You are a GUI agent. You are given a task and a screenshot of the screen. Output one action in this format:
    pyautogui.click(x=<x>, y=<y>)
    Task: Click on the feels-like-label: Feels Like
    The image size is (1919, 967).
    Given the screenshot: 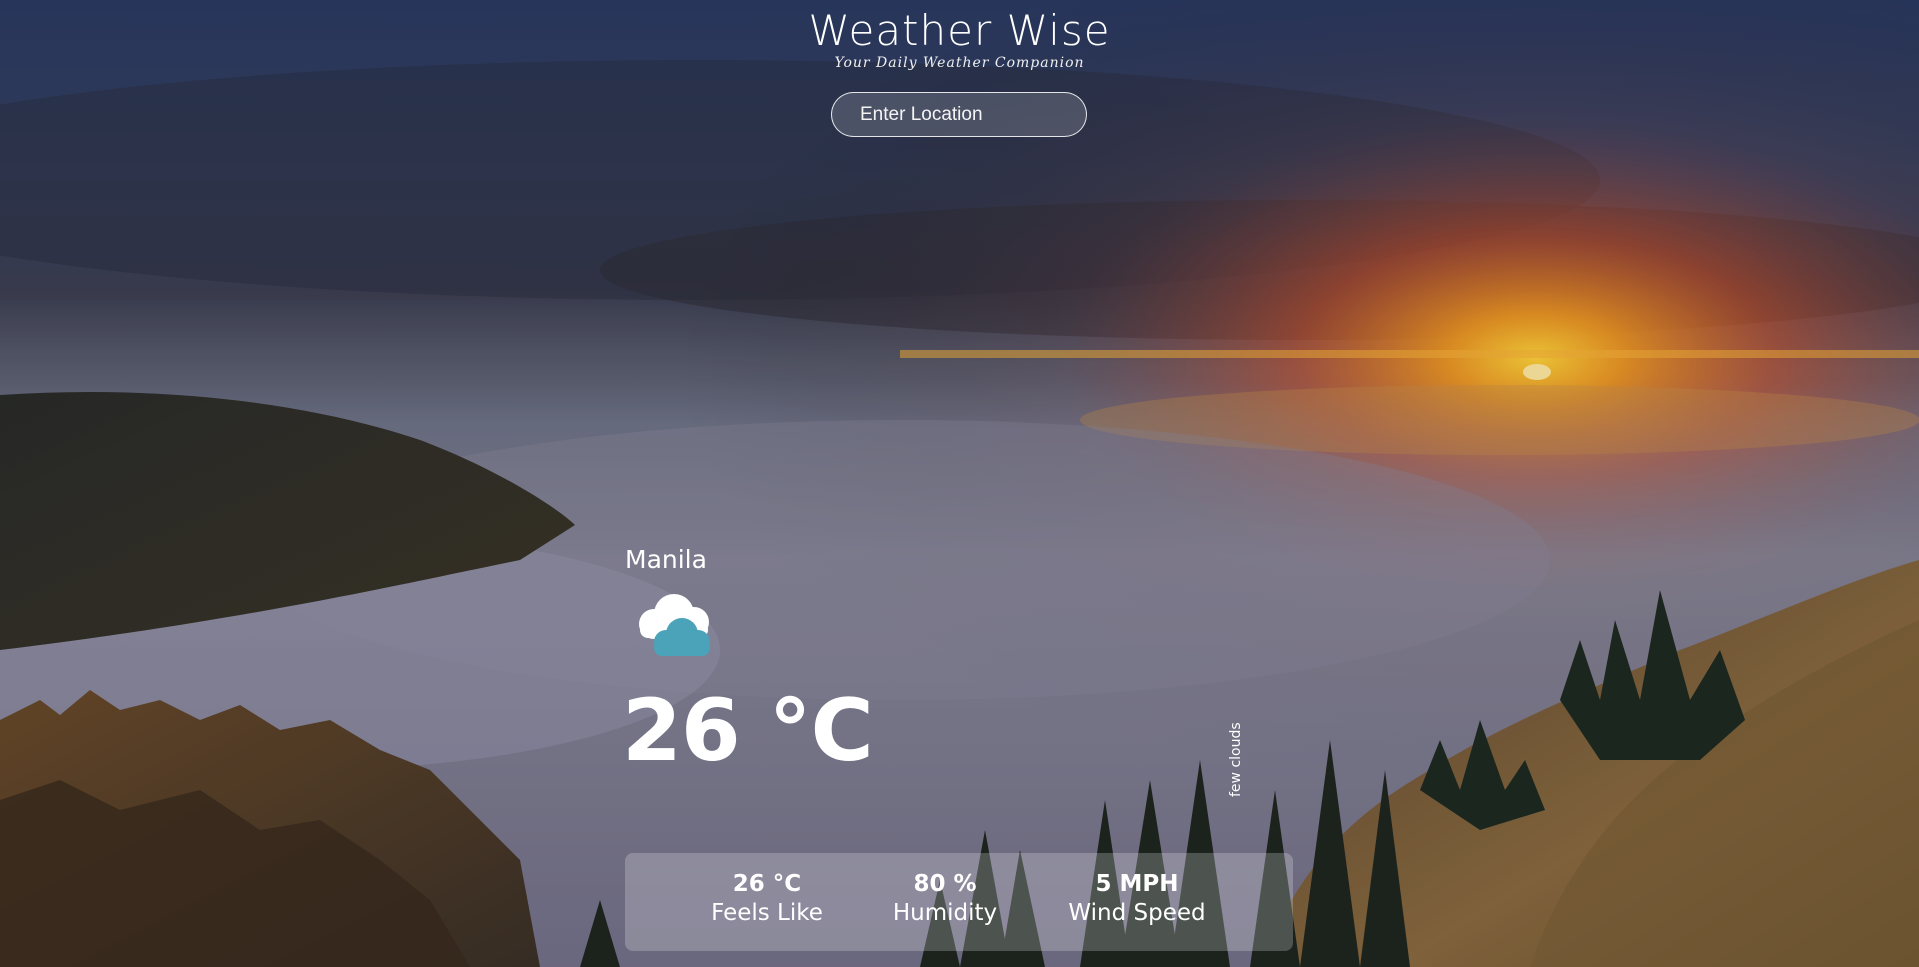 What is the action you would take?
    pyautogui.click(x=767, y=912)
    